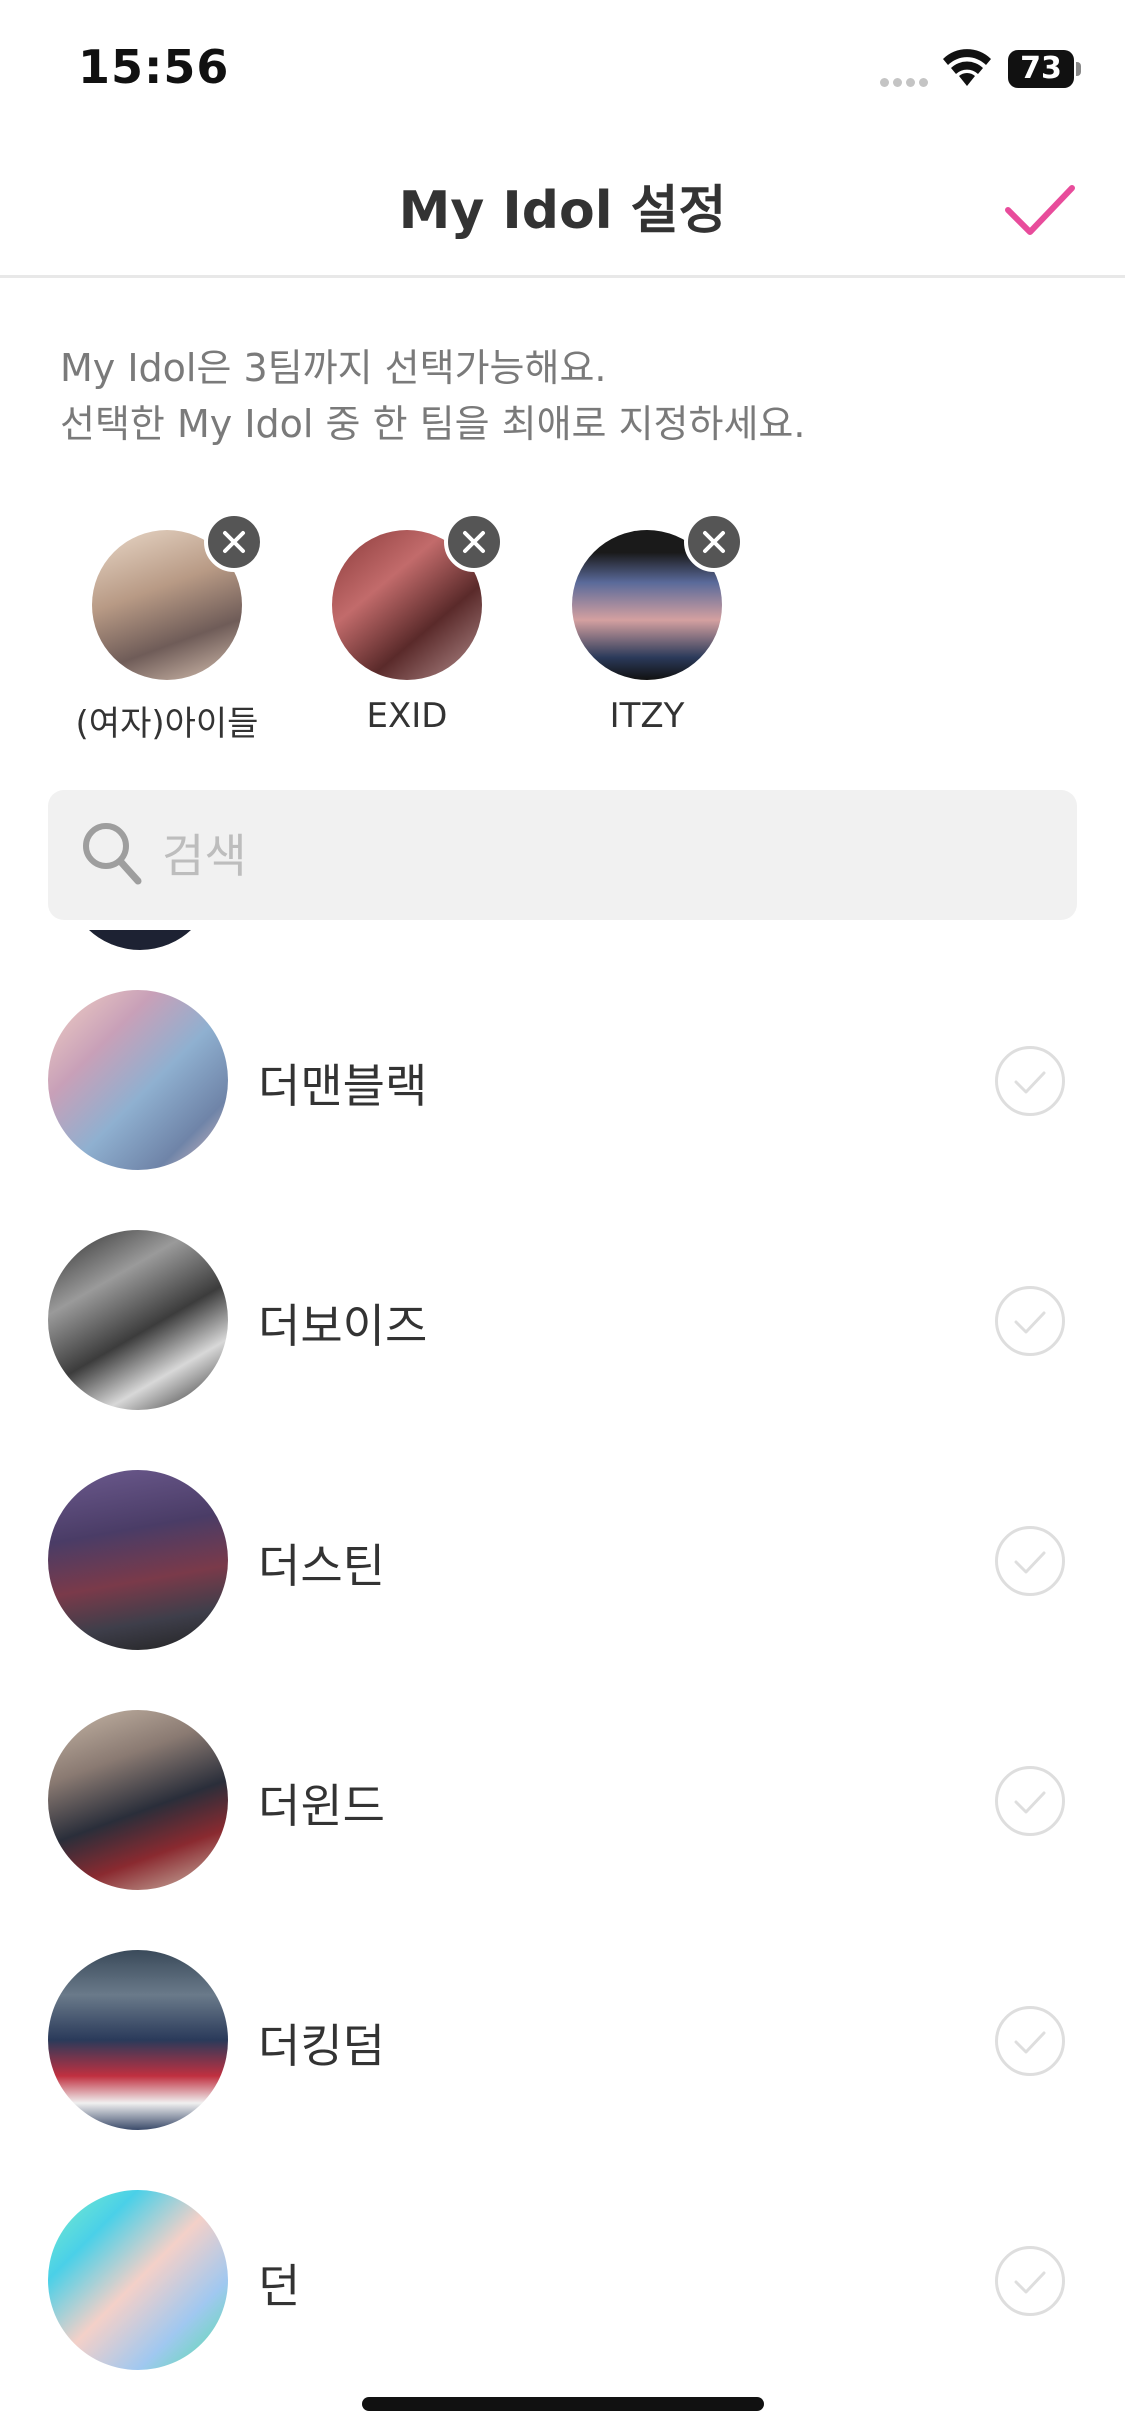 This screenshot has width=1125, height=2436. What do you see at coordinates (321, 1566) in the screenshot?
I see `idol-name: 더스틴` at bounding box center [321, 1566].